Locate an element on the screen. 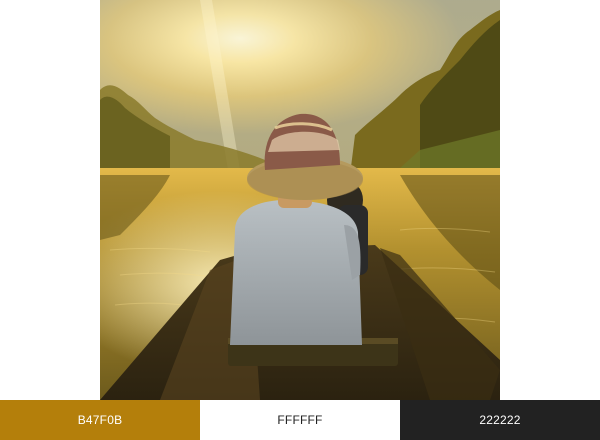  swatch-1: B47F0B is located at coordinates (100, 420).